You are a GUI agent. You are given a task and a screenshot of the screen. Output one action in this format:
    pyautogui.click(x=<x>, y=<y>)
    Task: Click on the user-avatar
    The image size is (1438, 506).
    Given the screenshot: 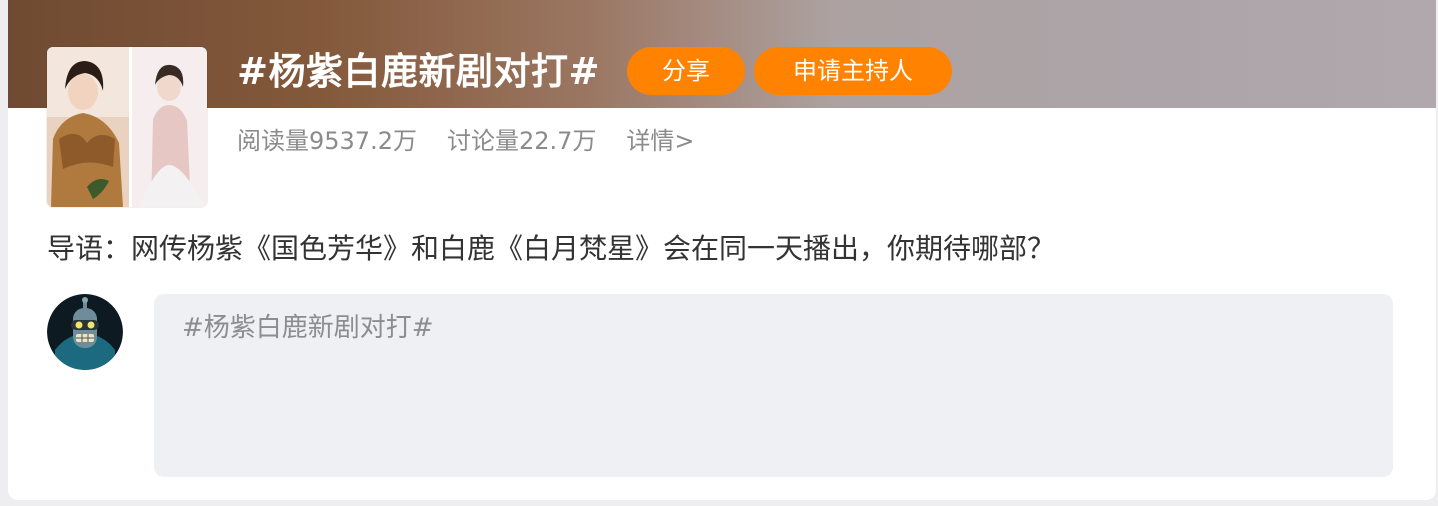 What is the action you would take?
    pyautogui.click(x=85, y=332)
    